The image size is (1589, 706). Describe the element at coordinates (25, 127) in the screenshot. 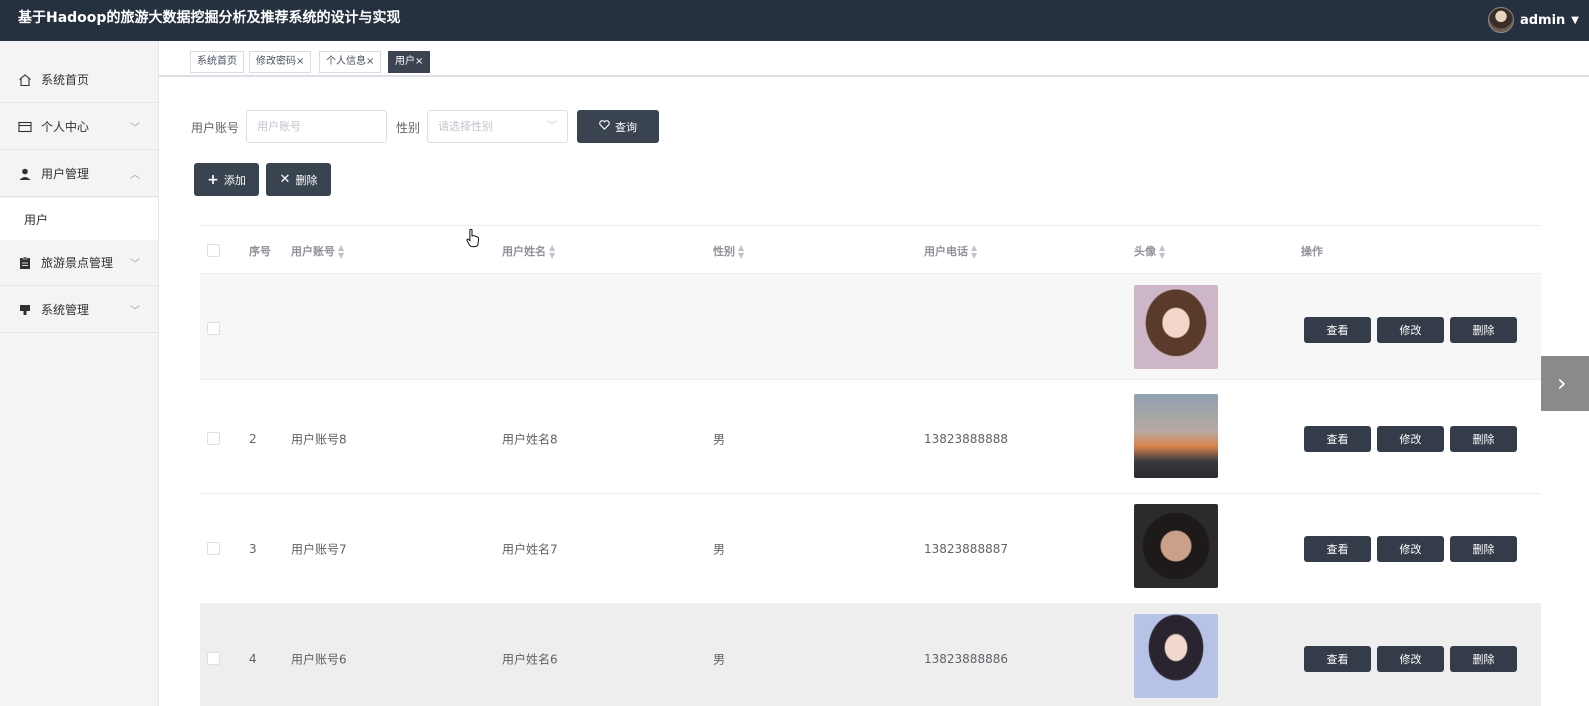

I see `card-icon` at that location.